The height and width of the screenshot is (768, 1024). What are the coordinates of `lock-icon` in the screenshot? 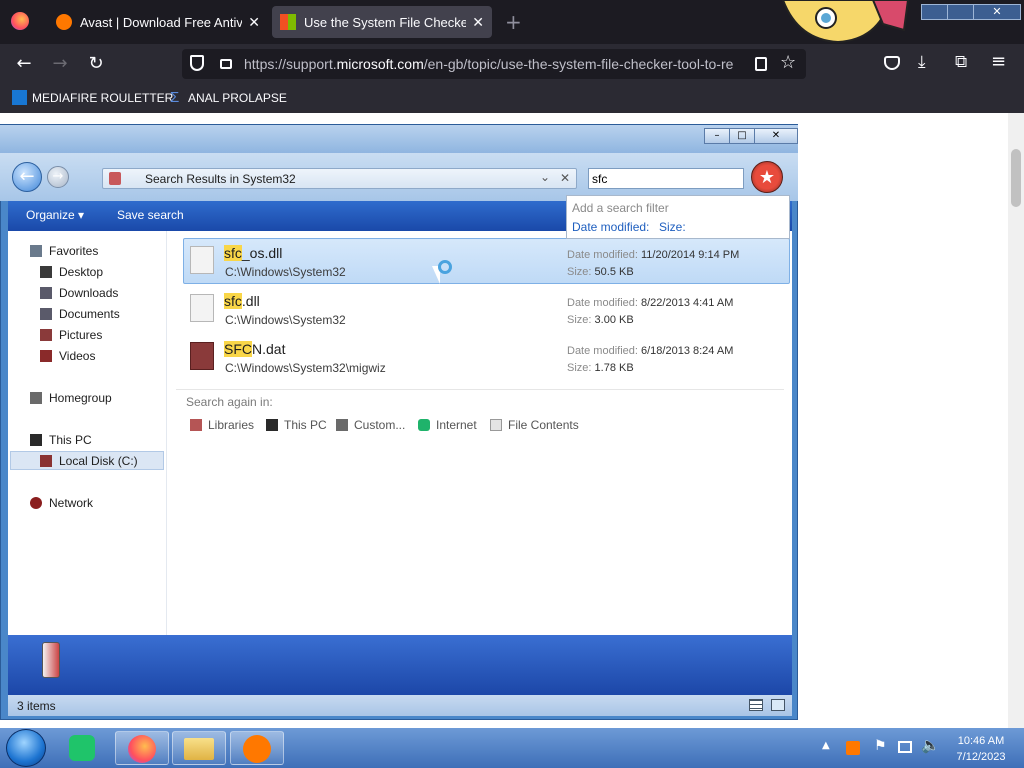 It's located at (226, 64).